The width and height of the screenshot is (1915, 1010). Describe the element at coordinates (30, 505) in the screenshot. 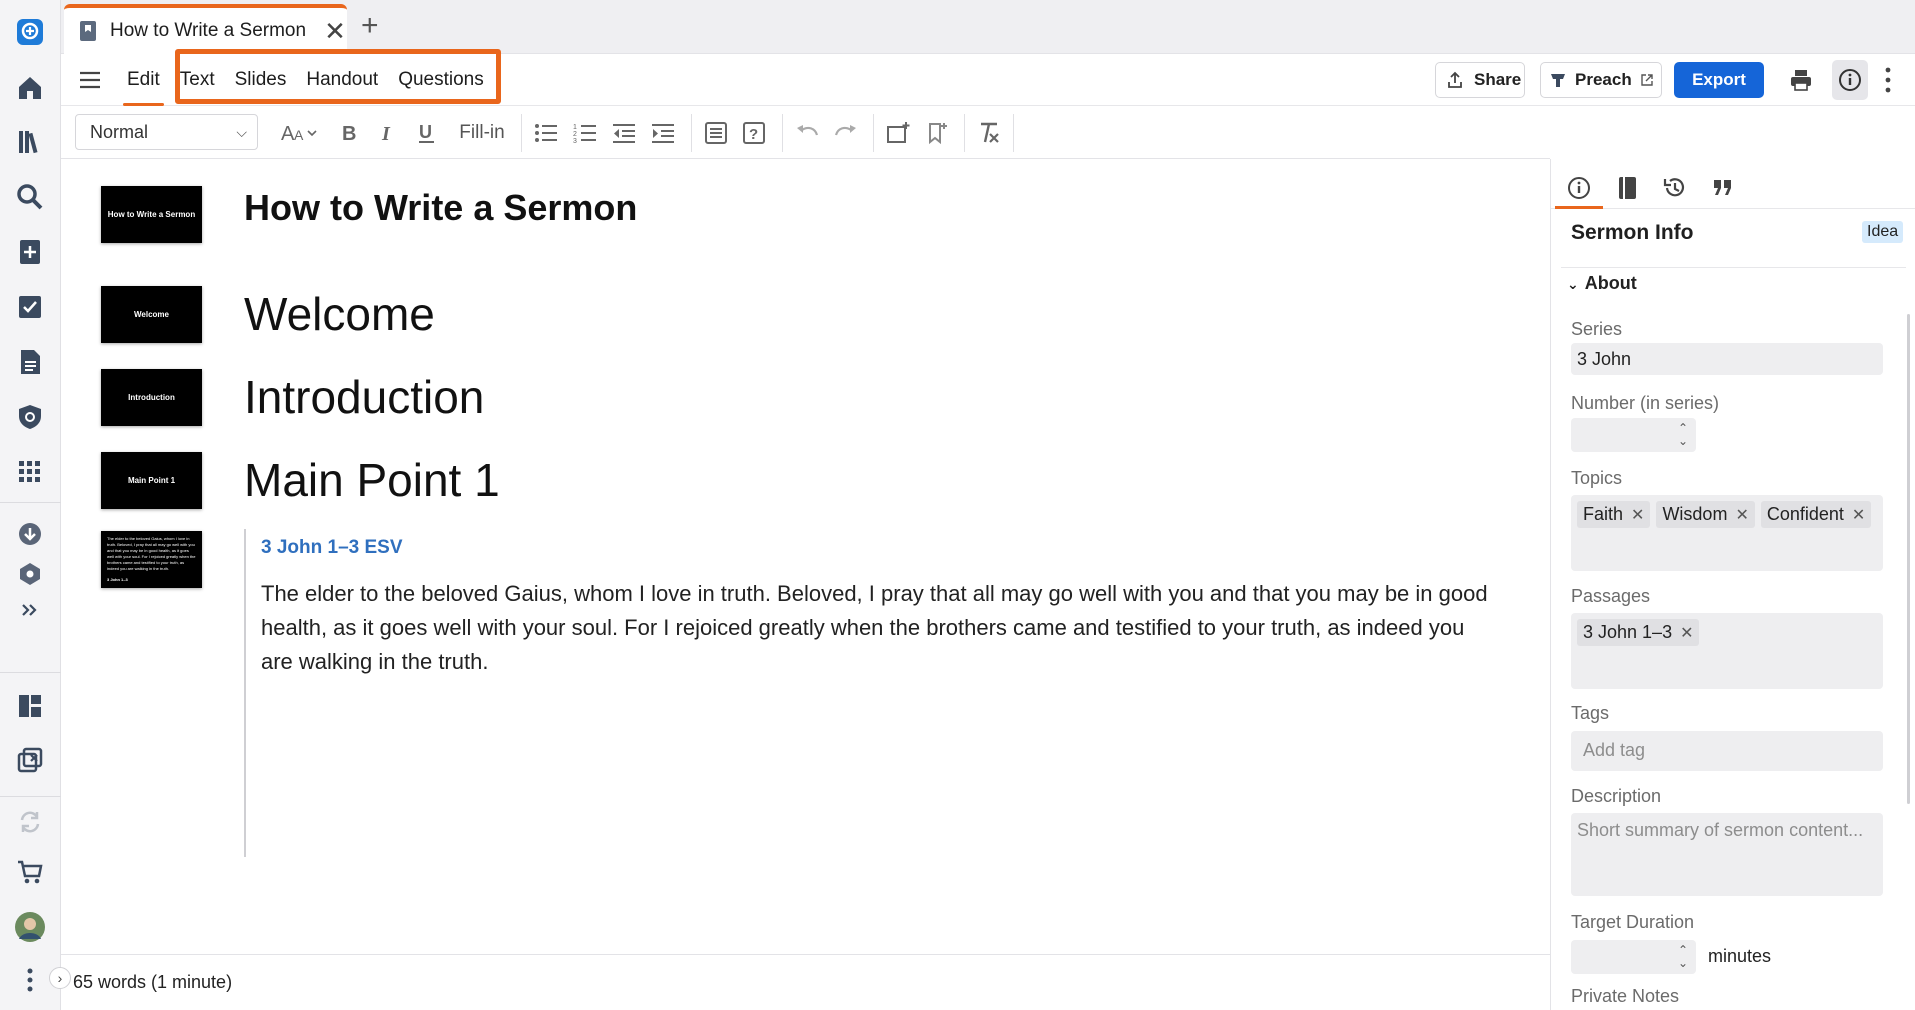

I see `left-rail` at that location.